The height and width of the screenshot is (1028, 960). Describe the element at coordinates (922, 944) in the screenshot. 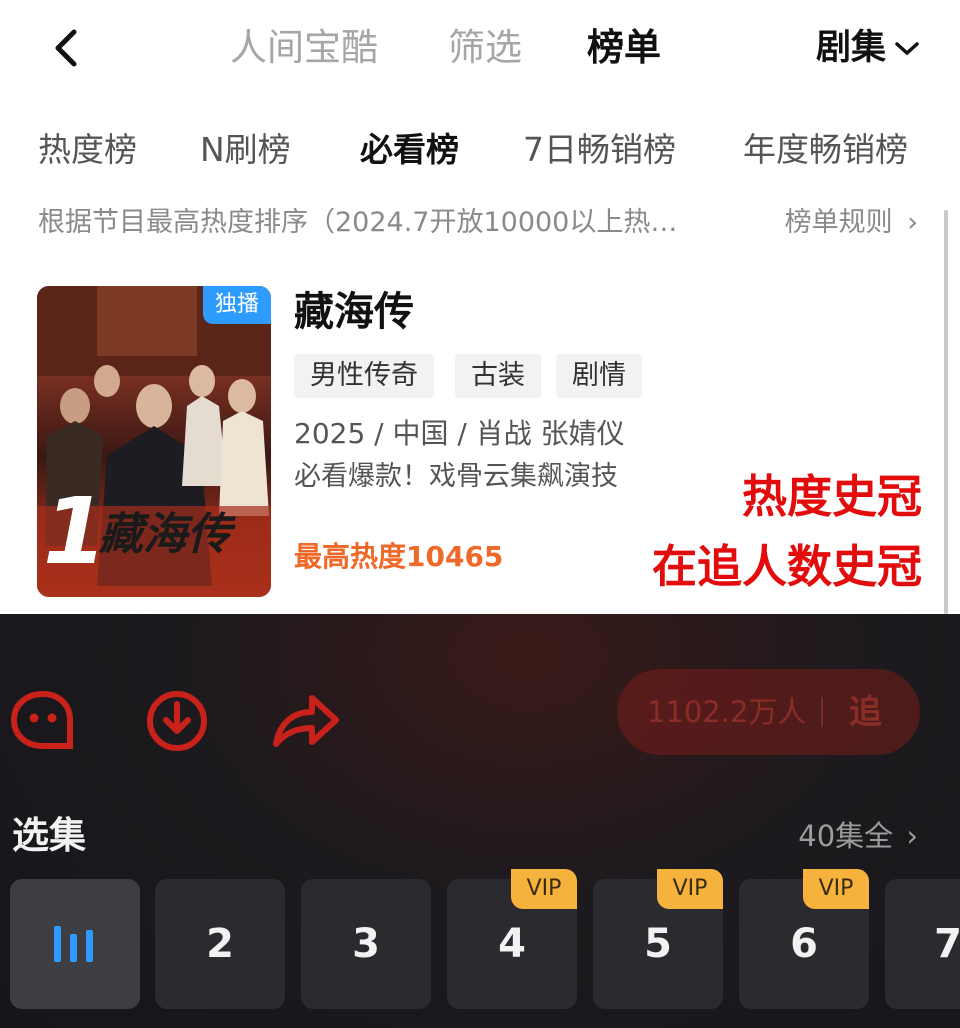

I see `episode-button: 7` at that location.